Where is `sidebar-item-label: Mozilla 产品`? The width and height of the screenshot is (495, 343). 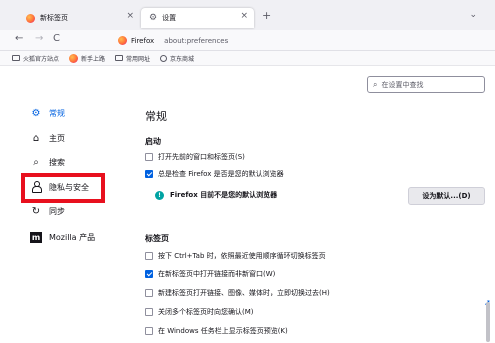
sidebar-item-label: Mozilla 产品 is located at coordinates (72, 237).